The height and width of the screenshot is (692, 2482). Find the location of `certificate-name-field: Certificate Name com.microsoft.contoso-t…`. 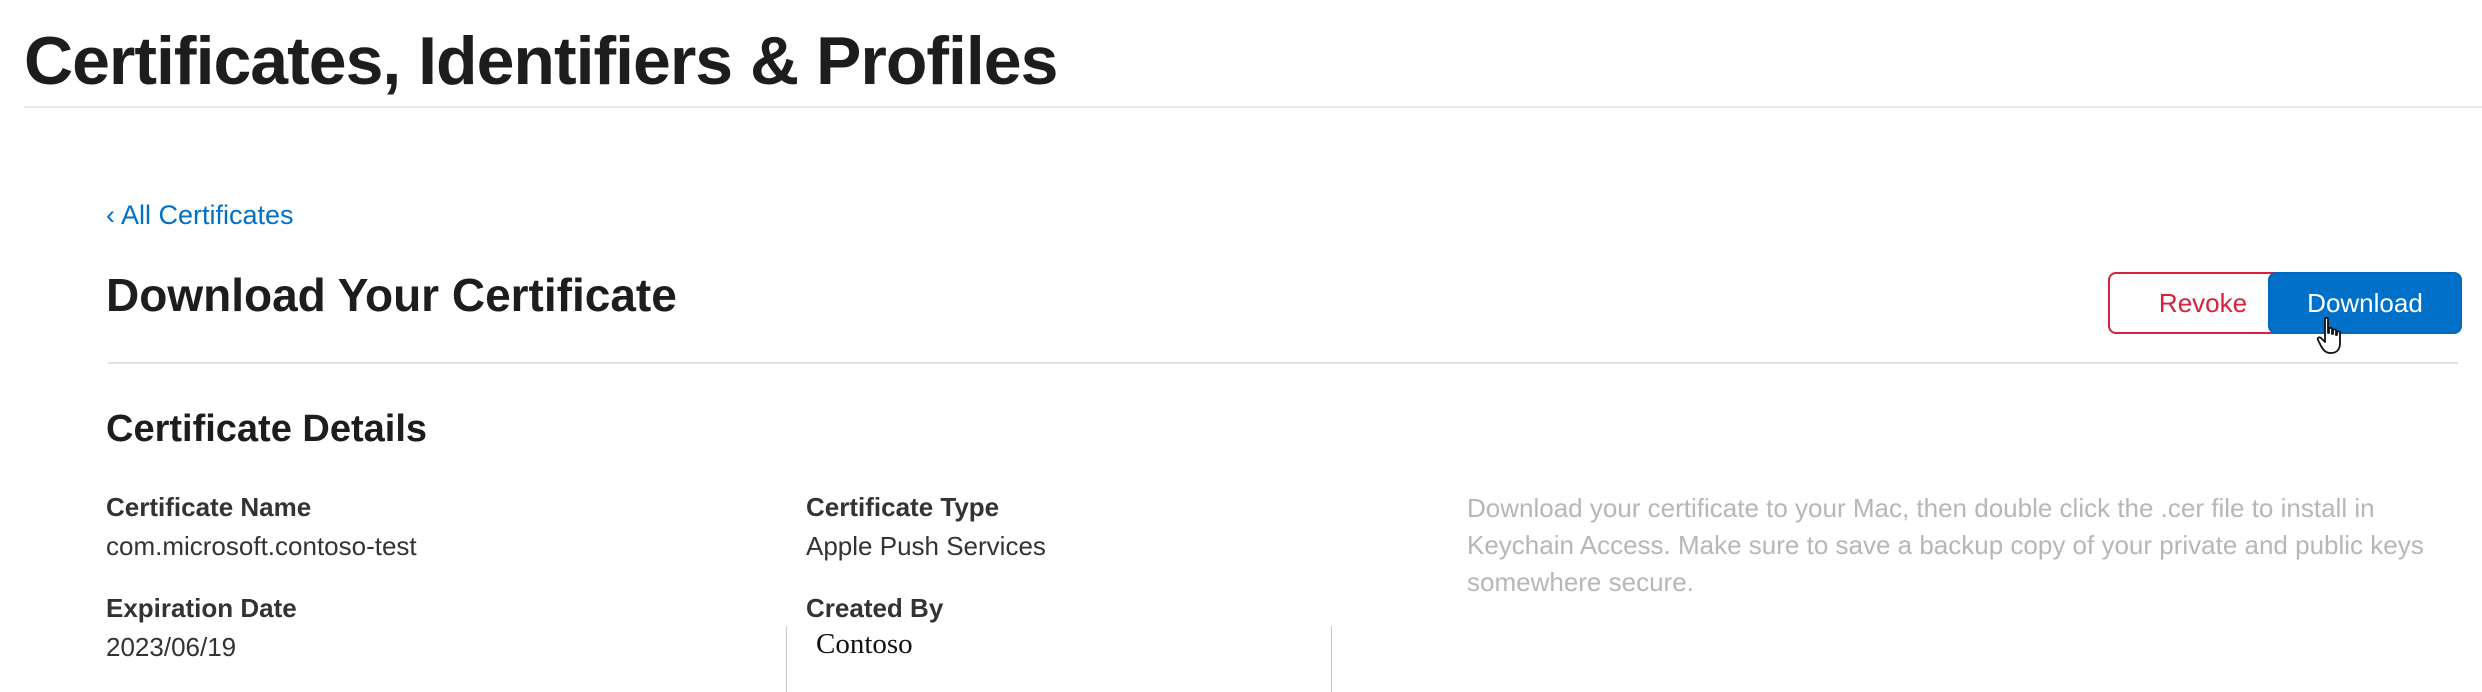

certificate-name-field: Certificate Name com.microsoft.contoso-t… is located at coordinates (261, 527).